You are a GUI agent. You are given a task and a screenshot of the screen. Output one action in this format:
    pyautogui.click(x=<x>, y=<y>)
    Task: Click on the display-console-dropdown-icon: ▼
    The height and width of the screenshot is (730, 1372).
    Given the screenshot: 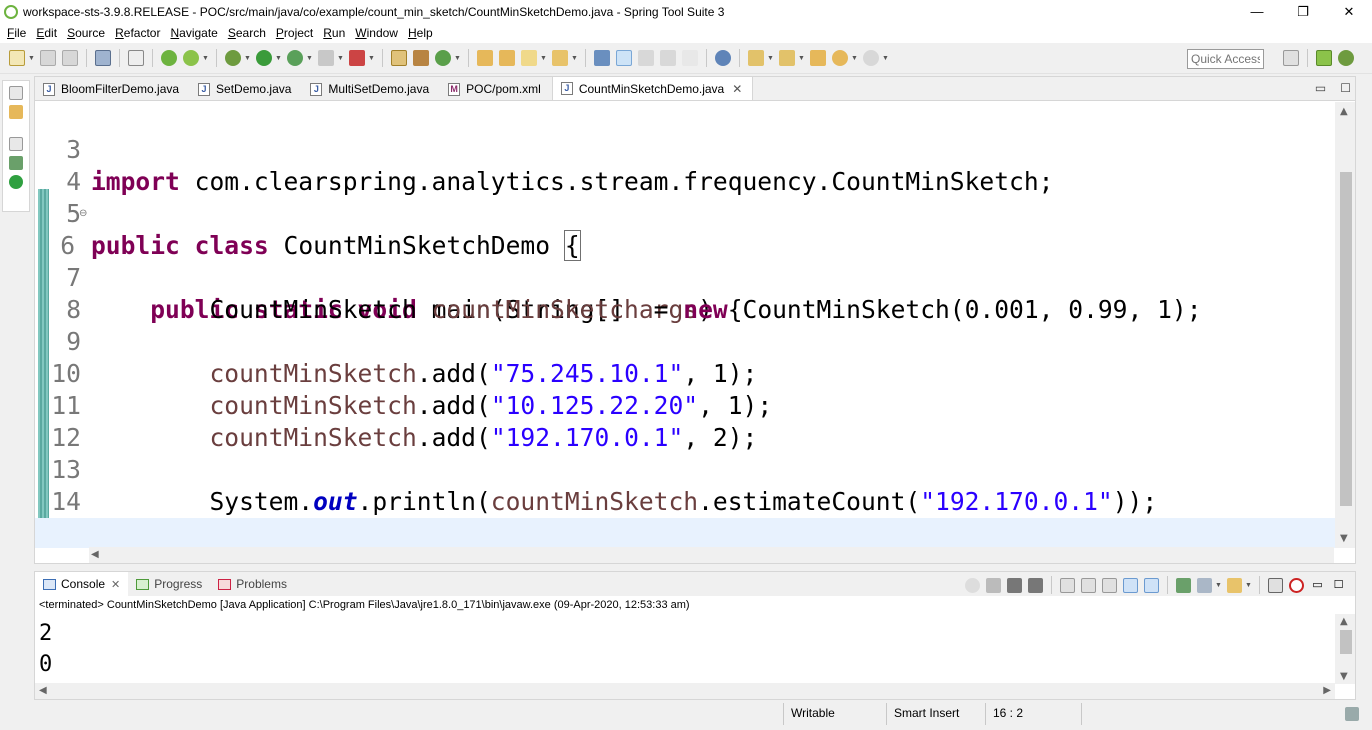 What is the action you would take?
    pyautogui.click(x=1218, y=585)
    